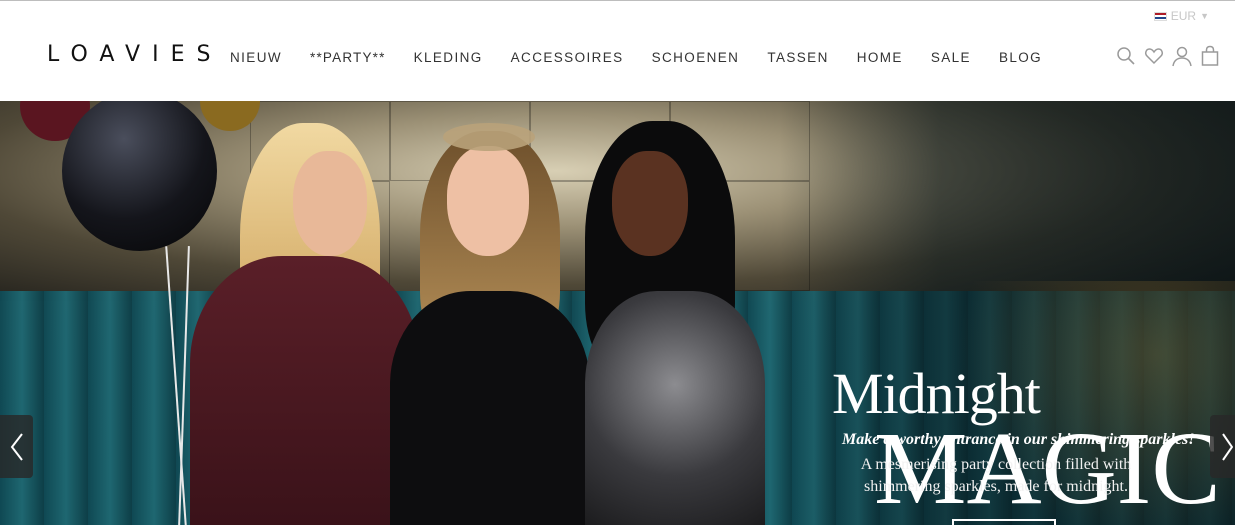 The width and height of the screenshot is (1235, 525). What do you see at coordinates (1020, 57) in the screenshot?
I see `nav-item-blog: BLOG` at bounding box center [1020, 57].